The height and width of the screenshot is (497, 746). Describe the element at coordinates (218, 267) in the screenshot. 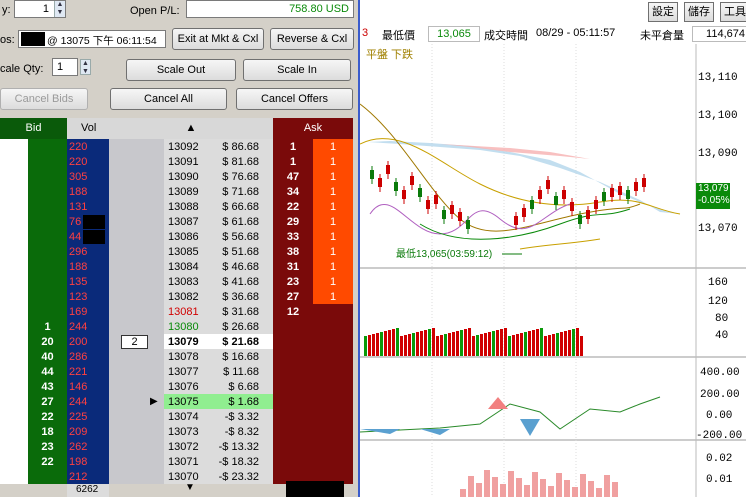

I see `price-cell: 13084 $ 46.68` at that location.